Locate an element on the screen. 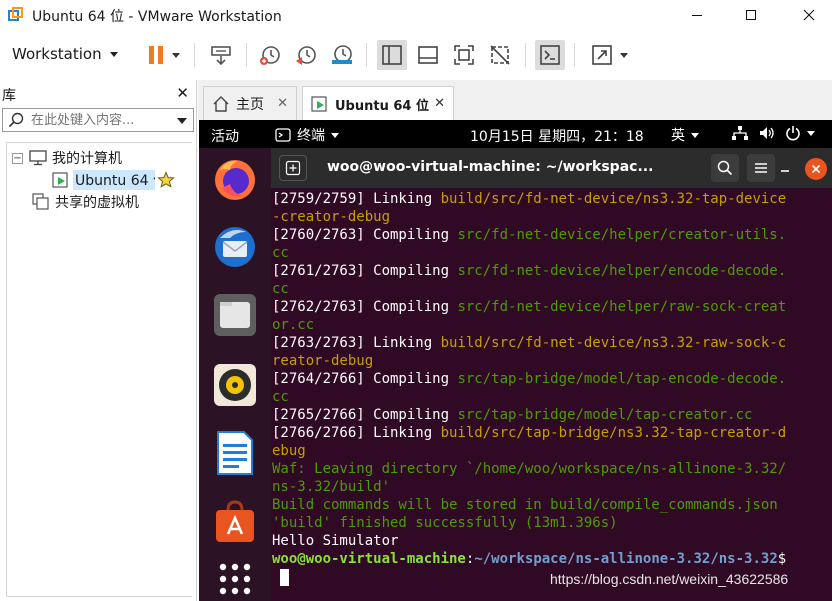 Image resolution: width=832 pixels, height=601 pixels. fullscreen-icon is located at coordinates (464, 55).